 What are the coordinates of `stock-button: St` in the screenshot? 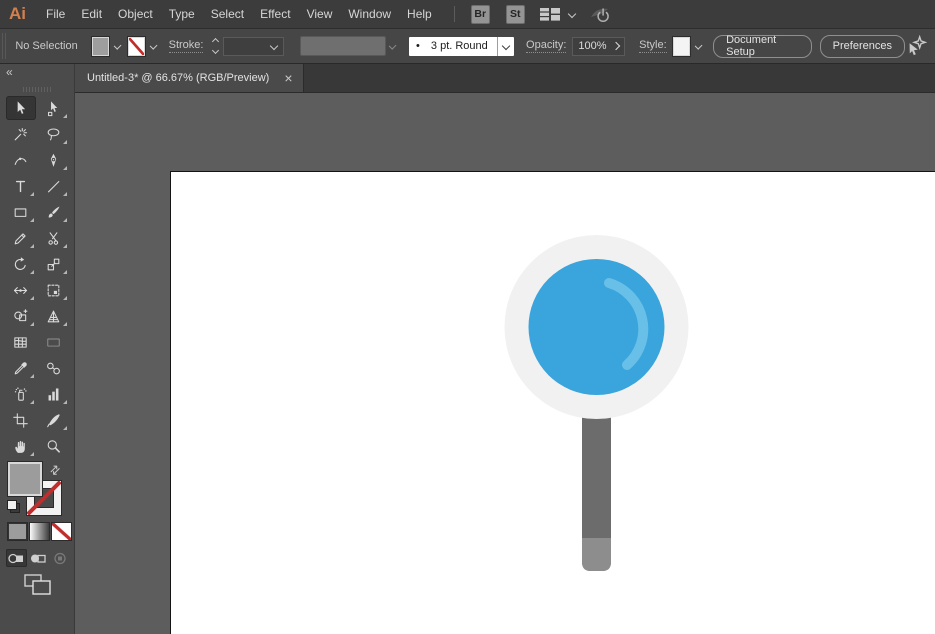 It's located at (515, 14).